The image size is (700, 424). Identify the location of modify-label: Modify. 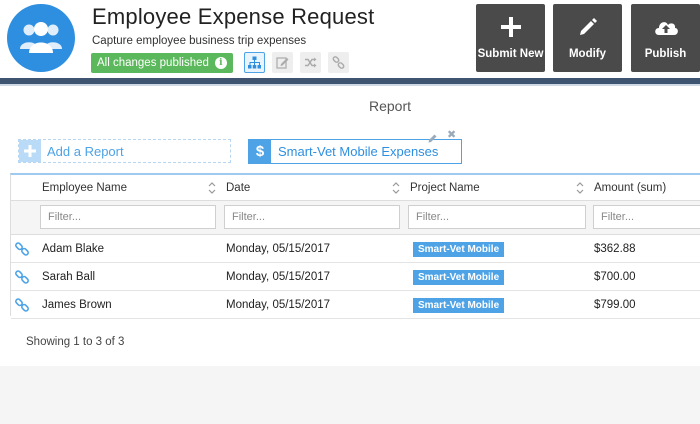
(587, 54).